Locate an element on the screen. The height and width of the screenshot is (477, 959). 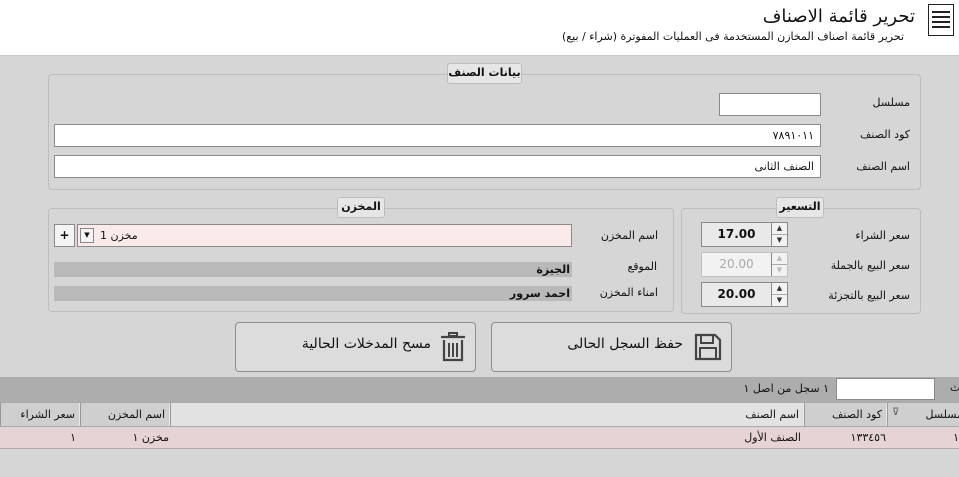
column-header-warehouse: اسم المخزن is located at coordinates (124, 414).